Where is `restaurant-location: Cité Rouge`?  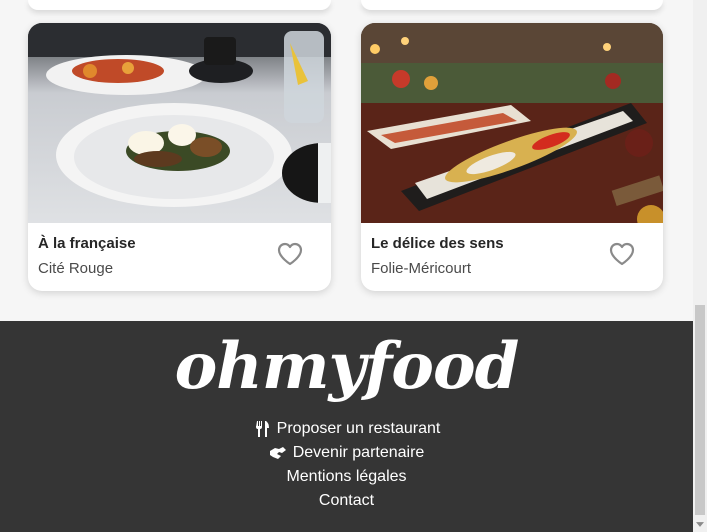 restaurant-location: Cité Rouge is located at coordinates (76, 268).